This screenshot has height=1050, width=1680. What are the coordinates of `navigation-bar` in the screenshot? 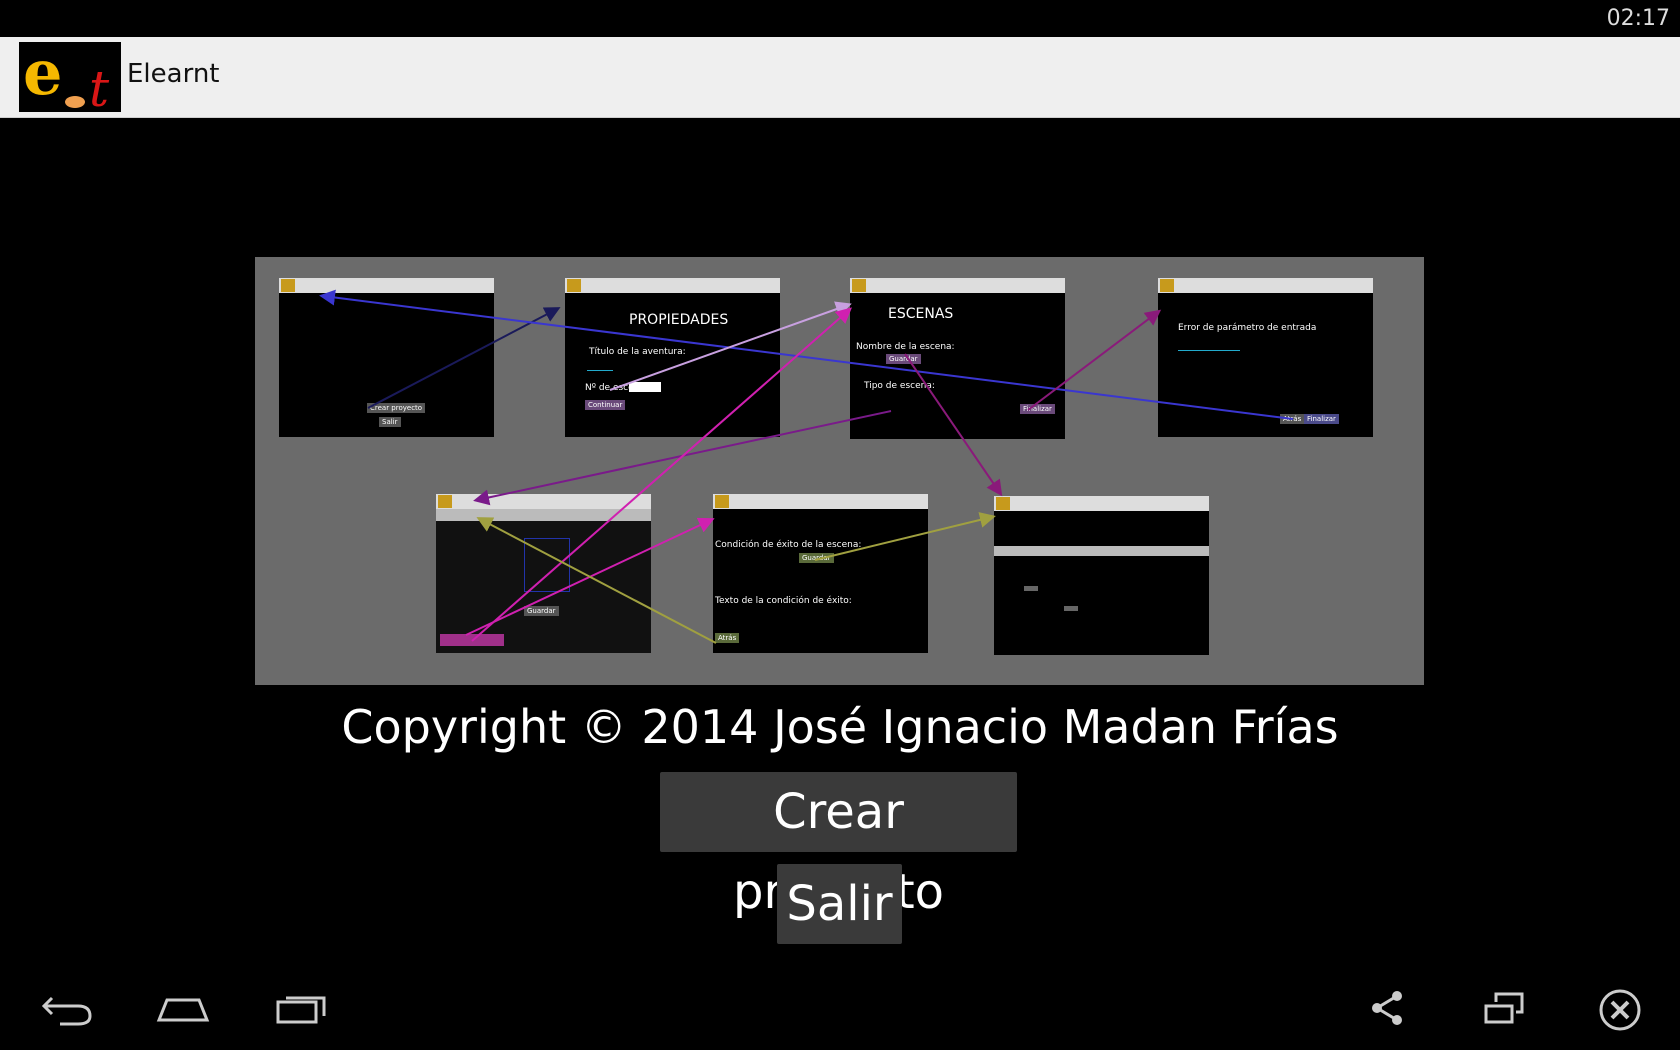 It's located at (840, 1010).